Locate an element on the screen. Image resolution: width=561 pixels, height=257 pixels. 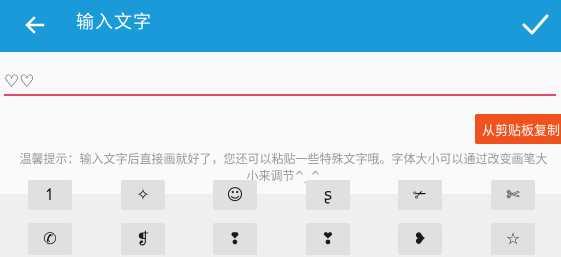
symbol-key: ✆ is located at coordinates (50, 239).